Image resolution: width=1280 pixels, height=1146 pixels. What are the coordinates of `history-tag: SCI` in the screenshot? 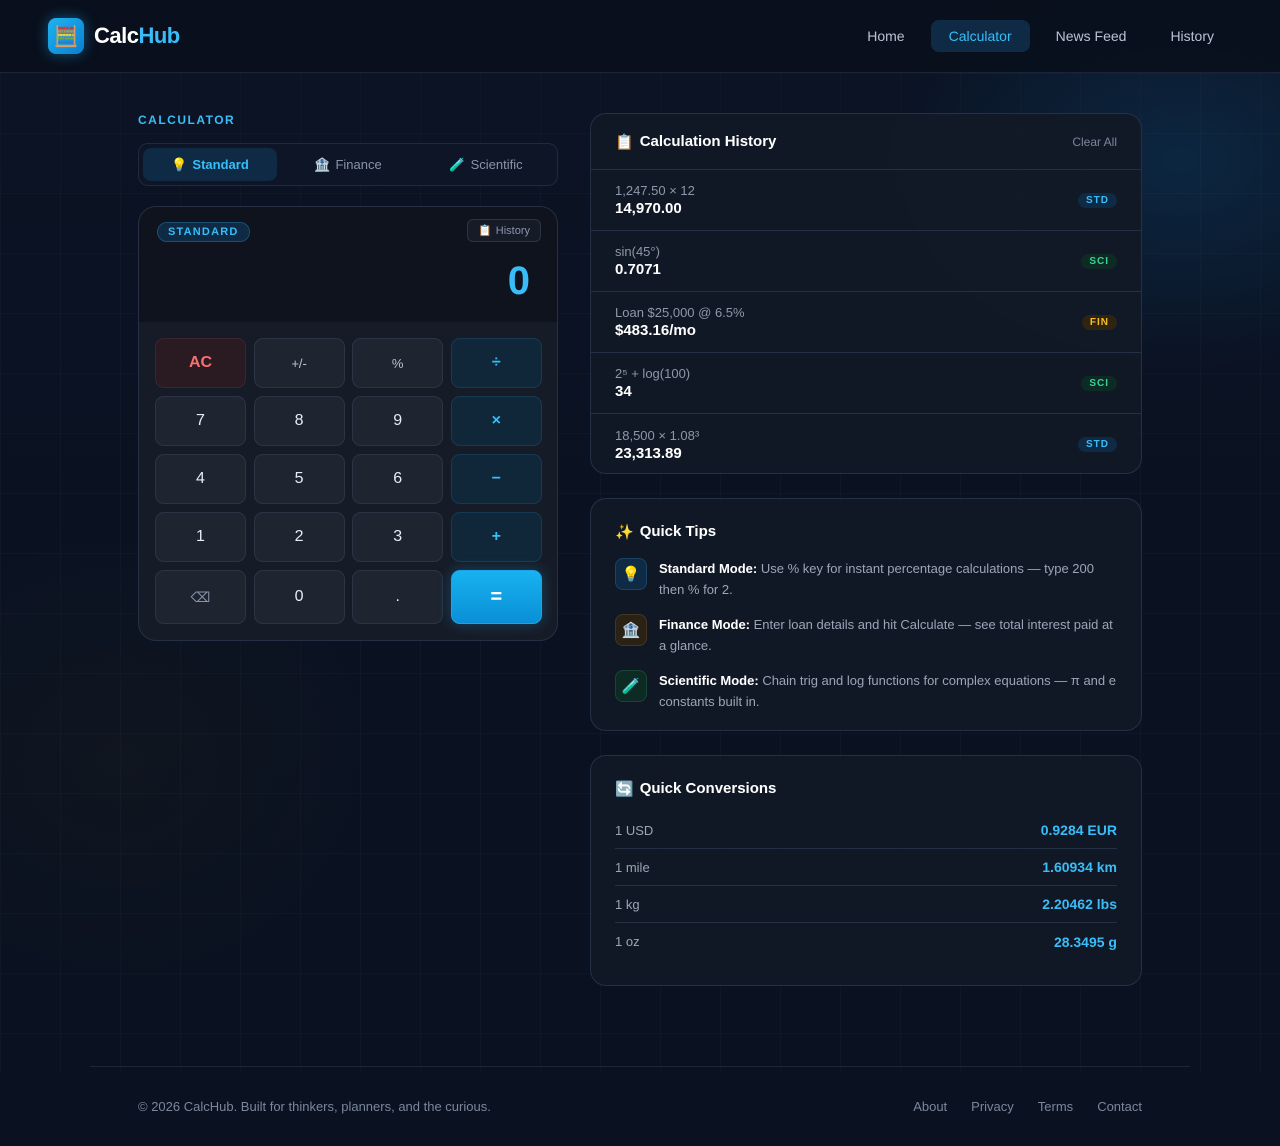 It's located at (1099, 261).